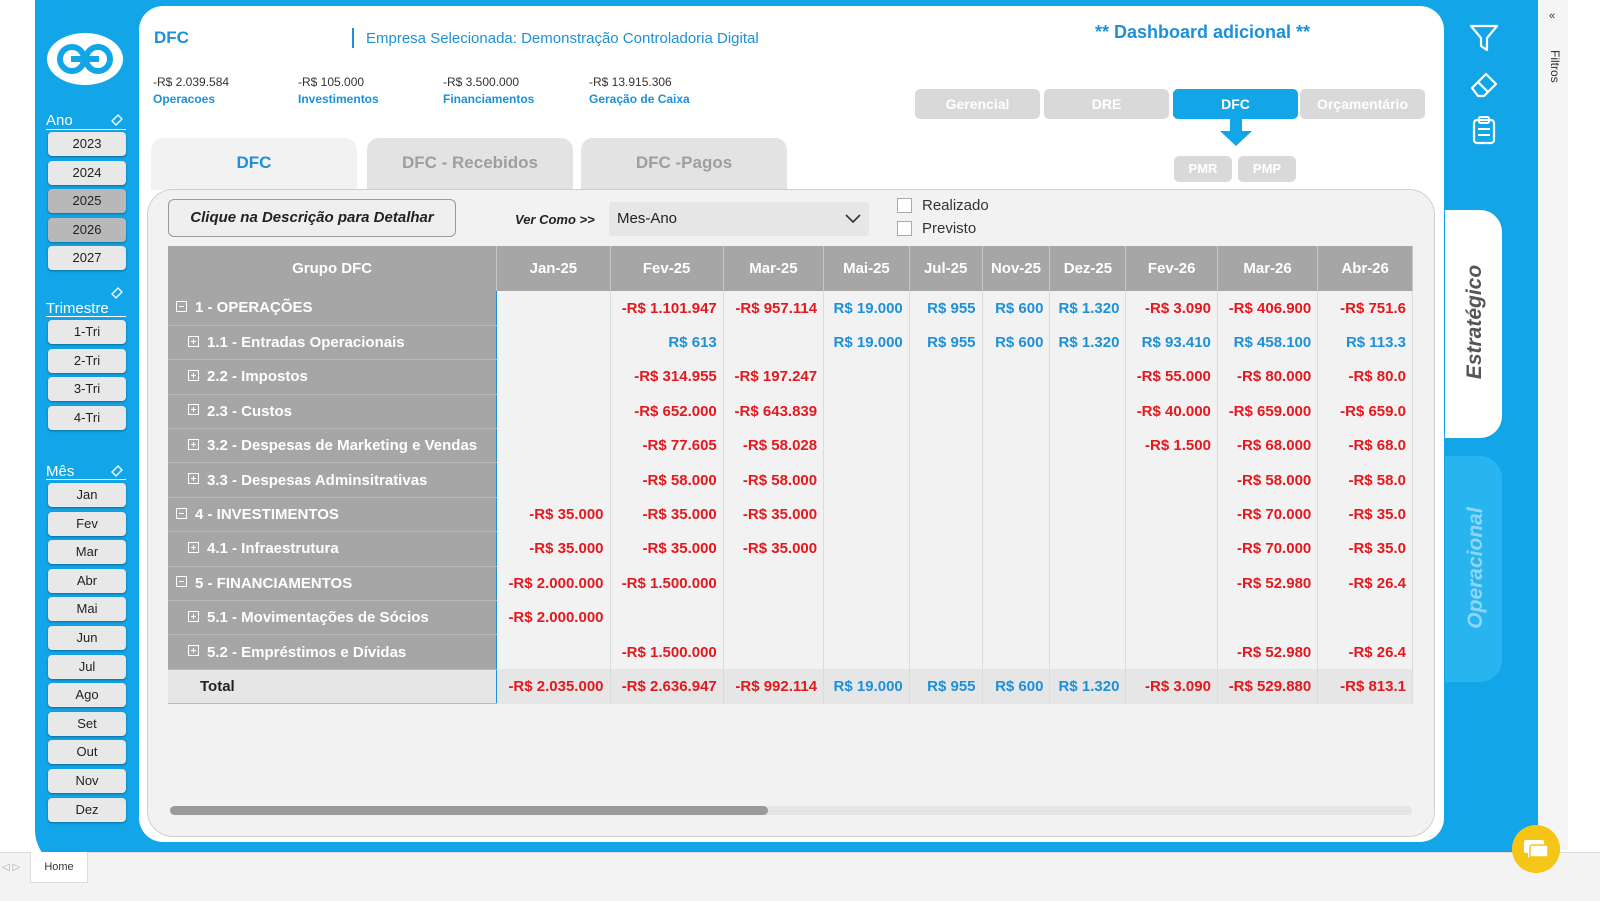  I want to click on matrix-cell: -R$ 1.500, so click(1171, 445).